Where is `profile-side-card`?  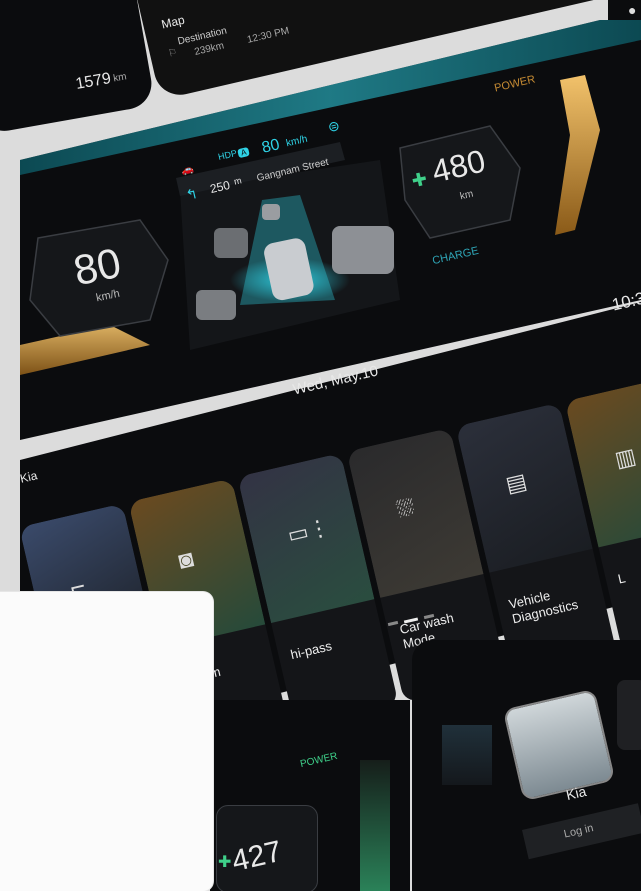 profile-side-card is located at coordinates (467, 755).